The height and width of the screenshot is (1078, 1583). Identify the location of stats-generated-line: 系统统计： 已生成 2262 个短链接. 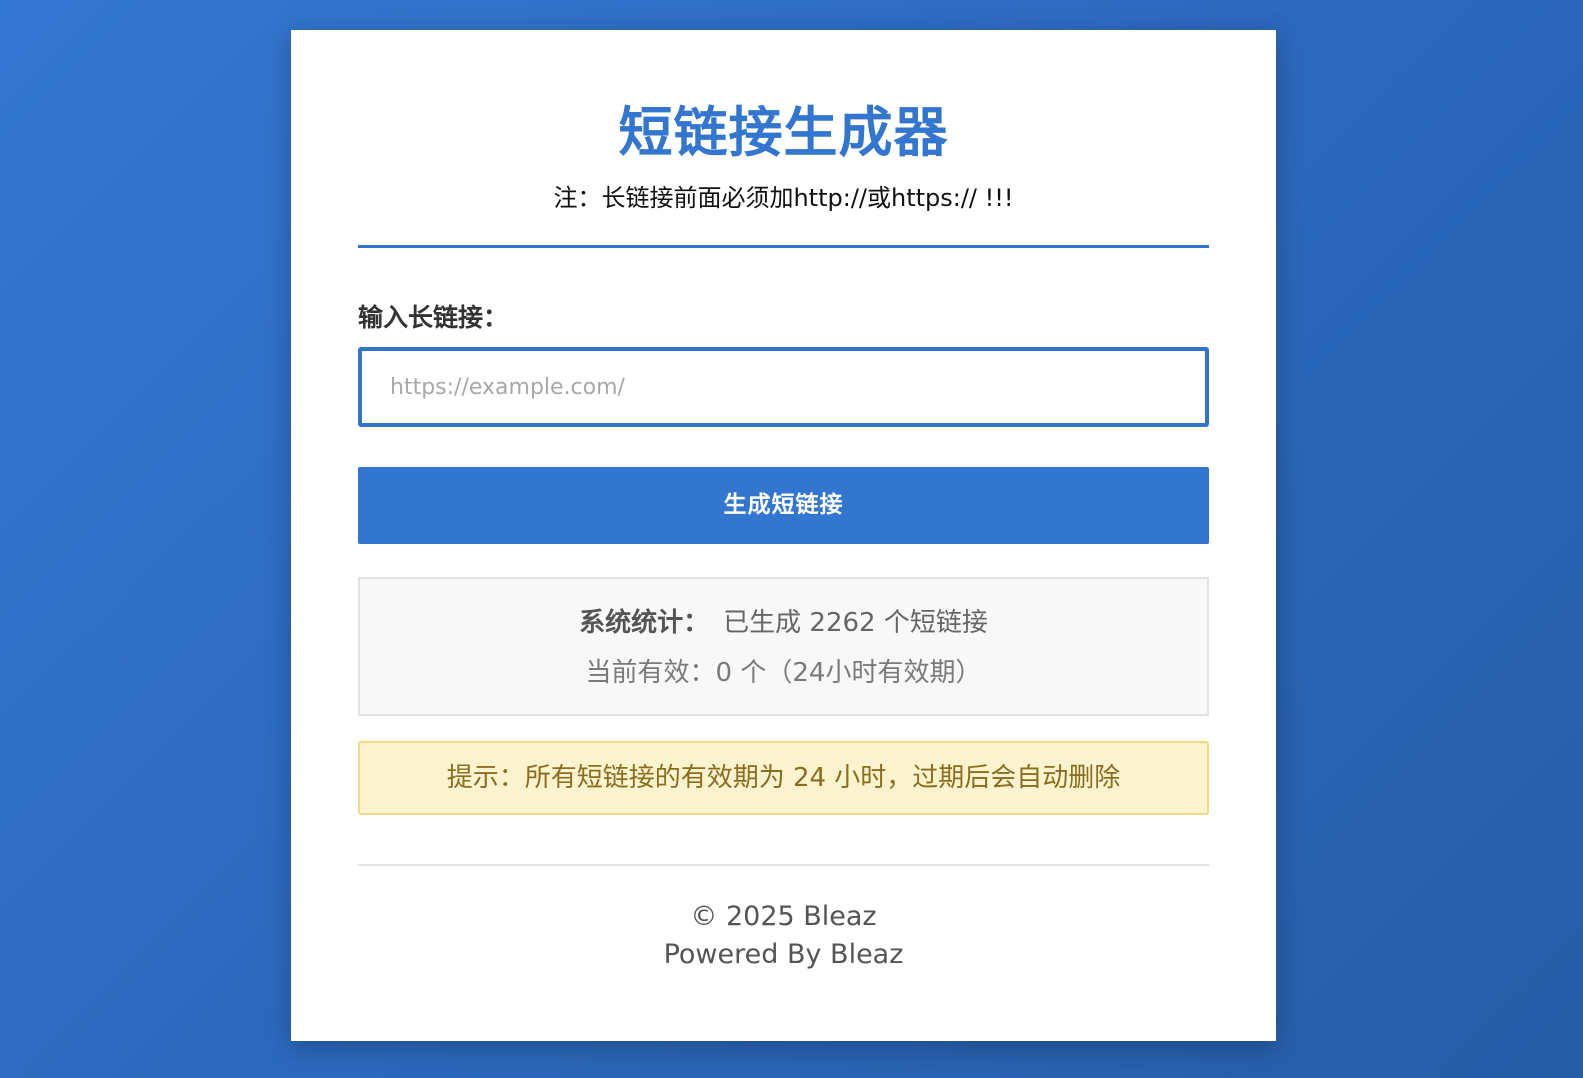
(783, 623).